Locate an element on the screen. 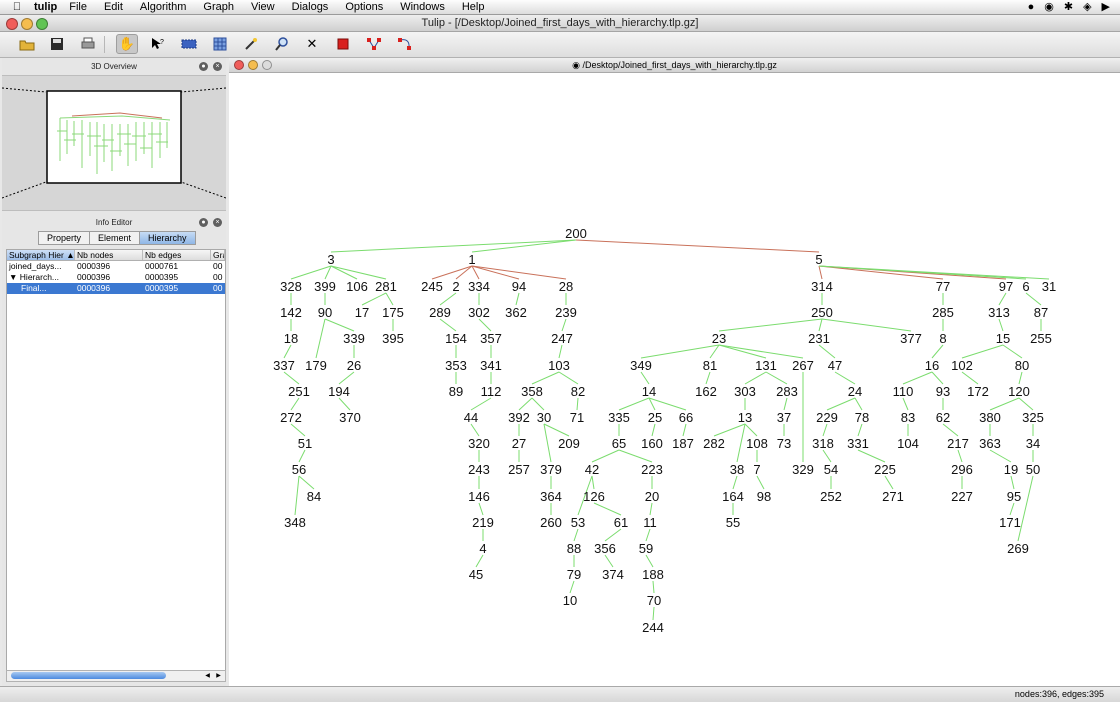 The image size is (1120, 702). graph-node: 37 is located at coordinates (784, 417).